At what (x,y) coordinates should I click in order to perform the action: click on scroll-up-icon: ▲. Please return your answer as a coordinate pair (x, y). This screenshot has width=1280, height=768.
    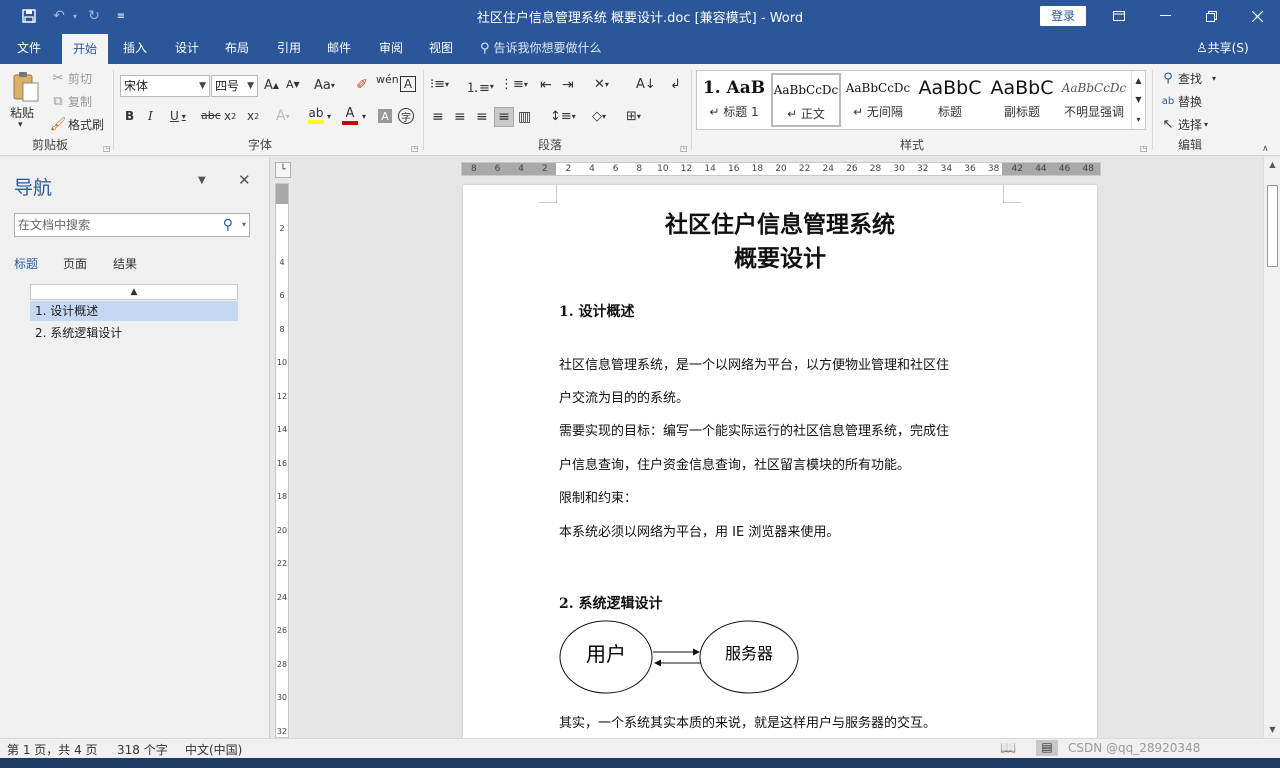
    Looking at the image, I should click on (1272, 165).